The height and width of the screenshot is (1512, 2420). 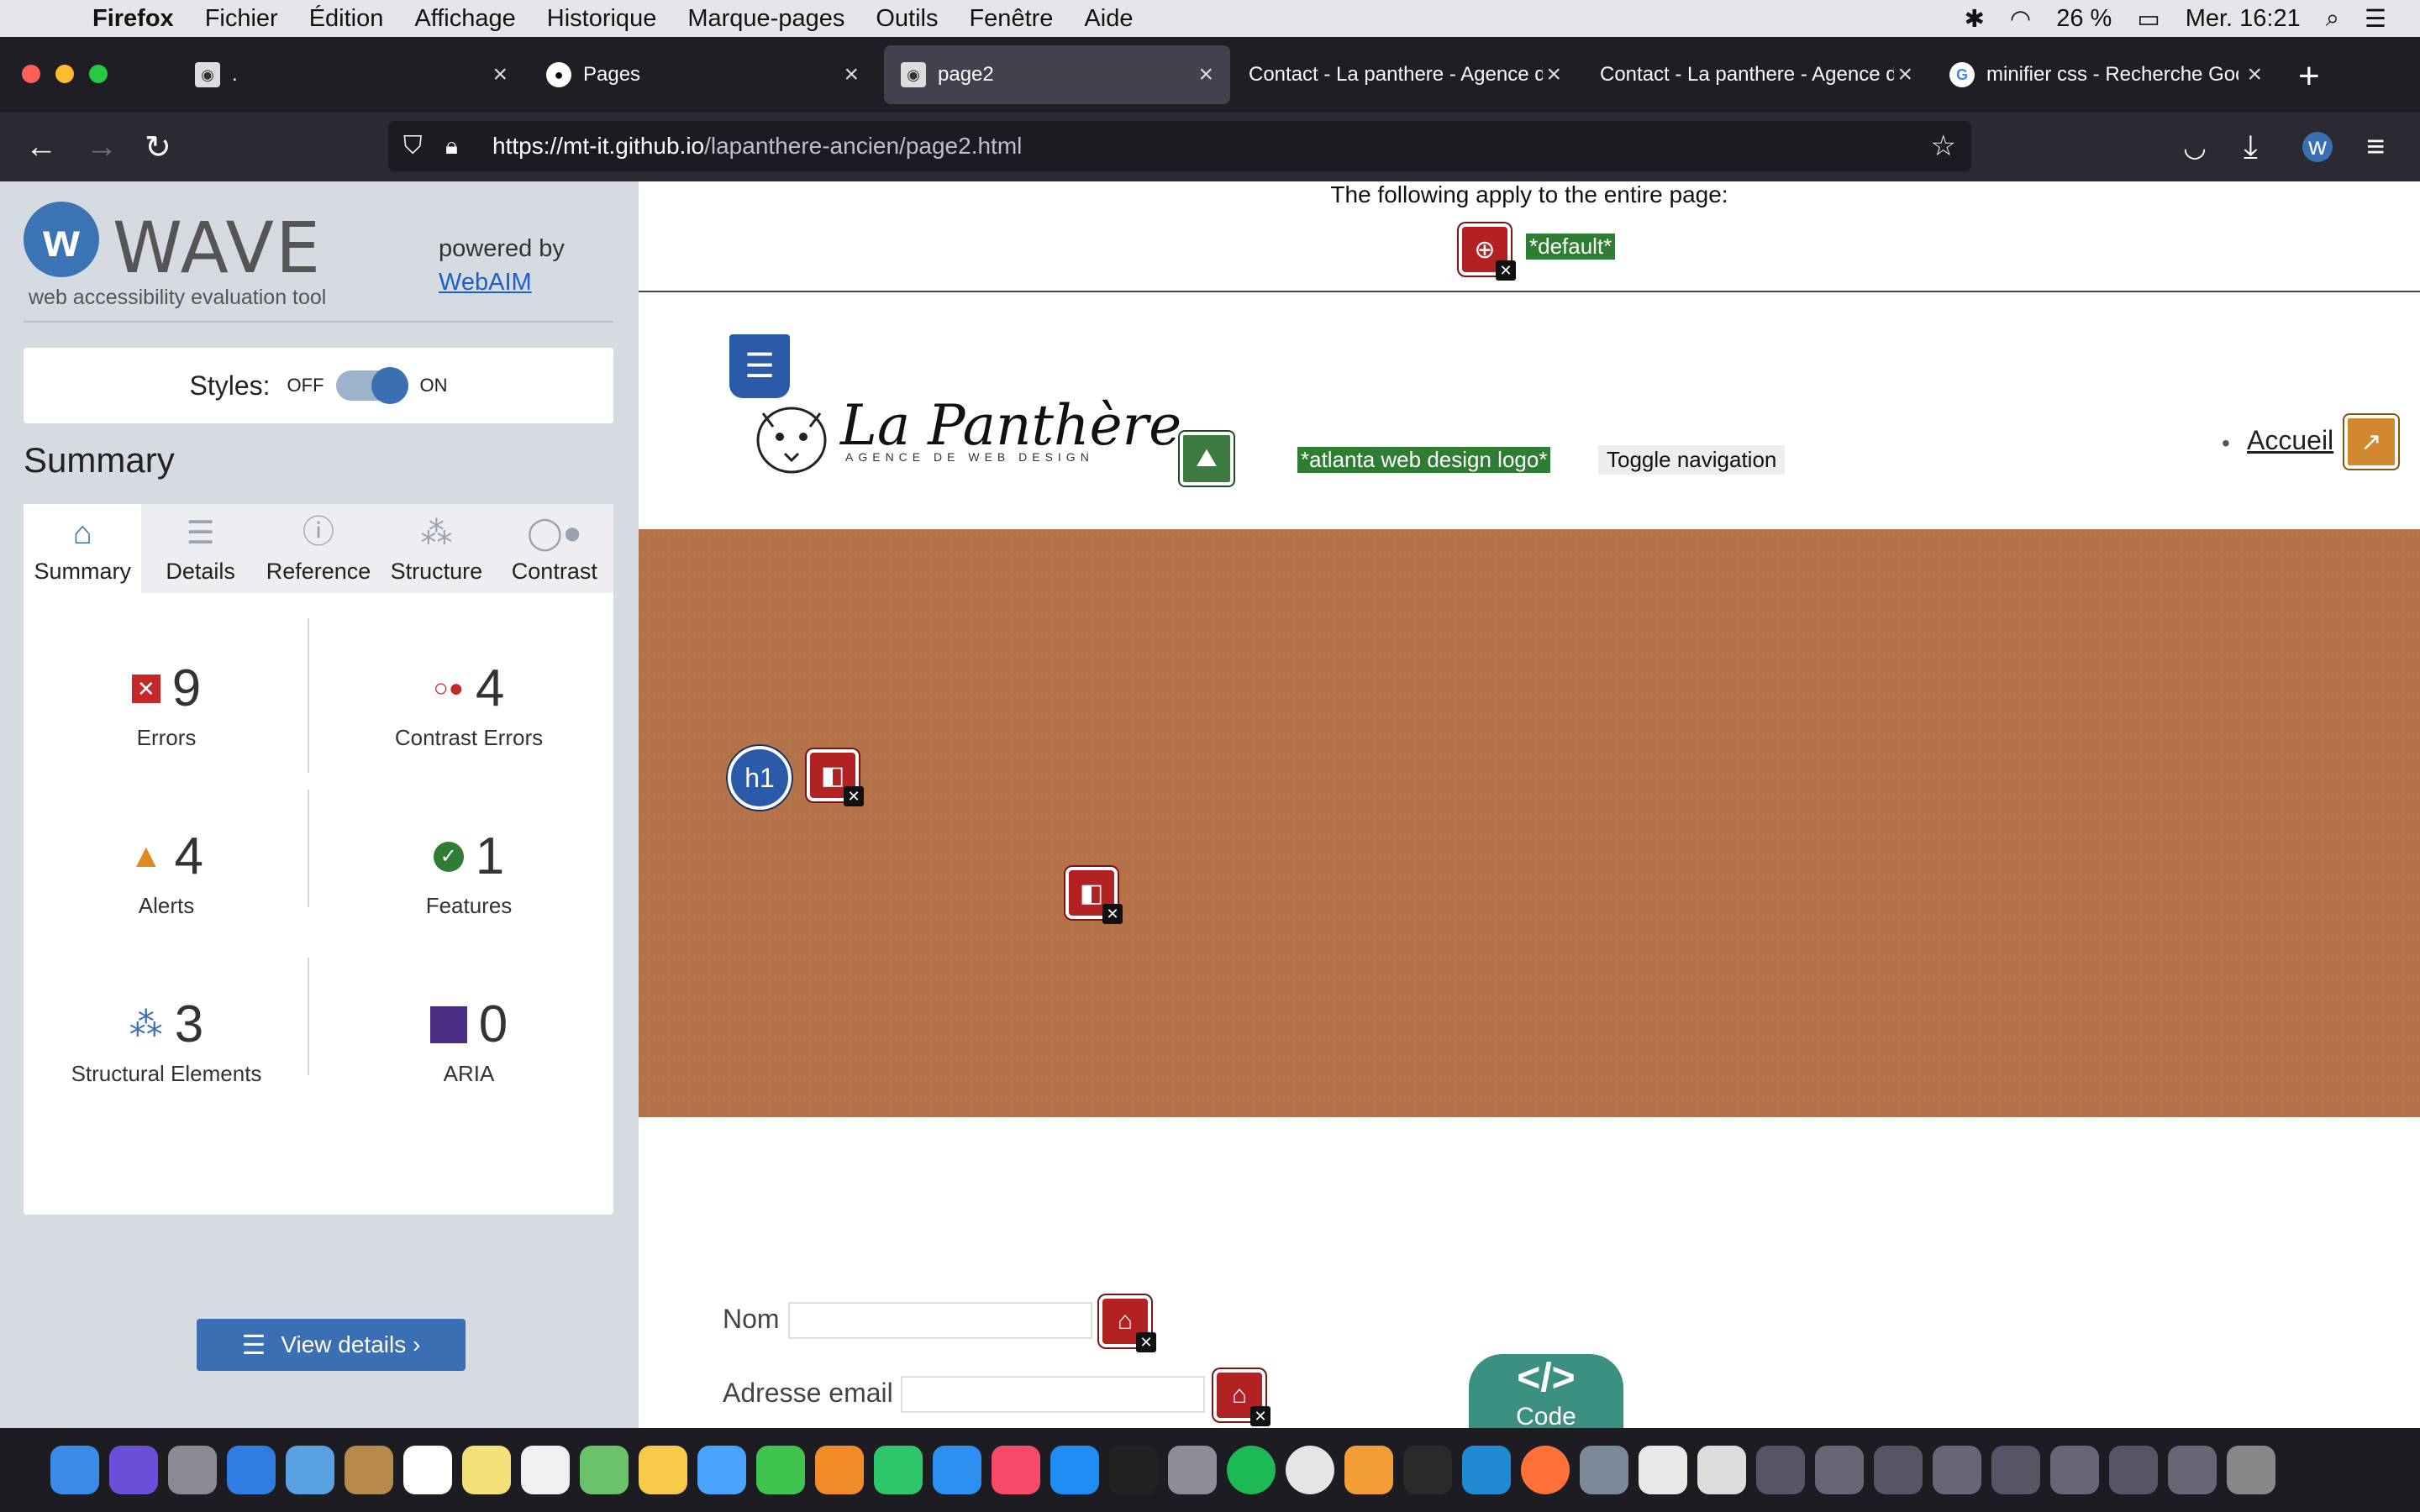 What do you see at coordinates (2375, 147) in the screenshot?
I see `hamburger-menu-icon: ≡` at bounding box center [2375, 147].